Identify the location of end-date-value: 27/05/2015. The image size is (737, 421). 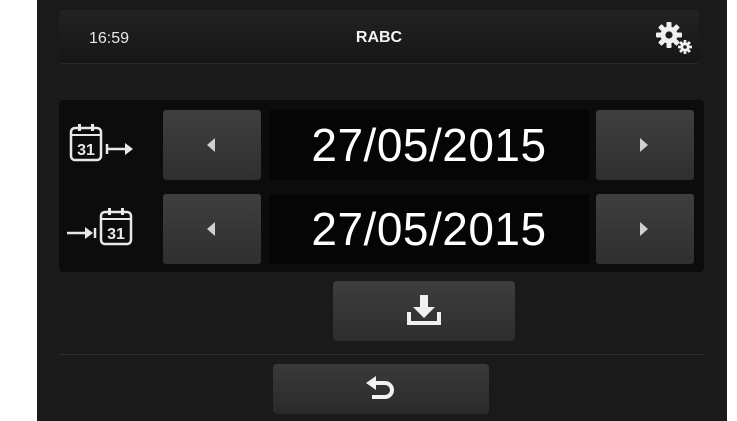
(429, 229).